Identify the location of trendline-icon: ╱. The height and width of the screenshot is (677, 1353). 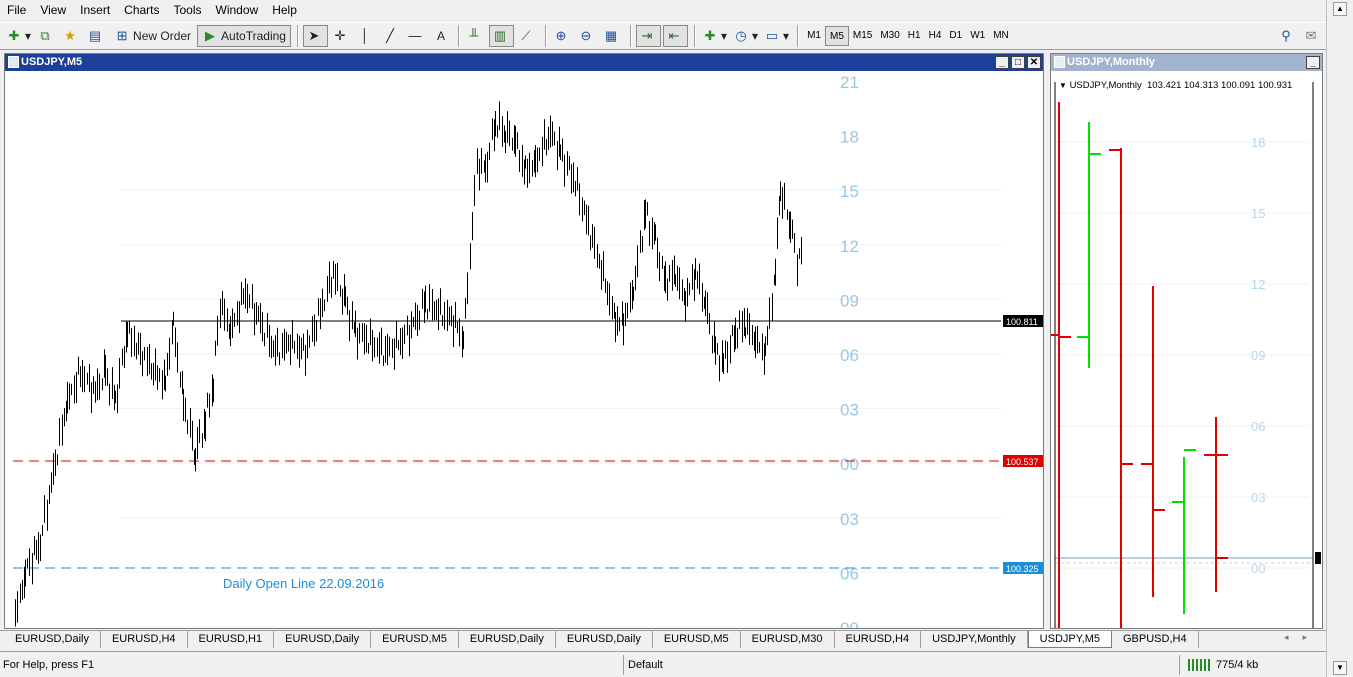
(390, 35).